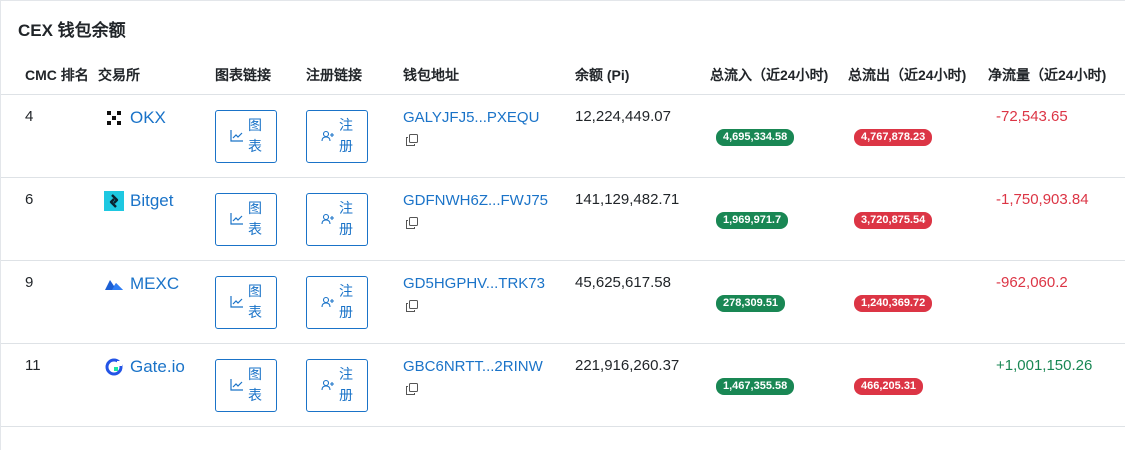 The width and height of the screenshot is (1125, 450). What do you see at coordinates (260, 76) in the screenshot?
I see `header-chart-link: 图表链接` at bounding box center [260, 76].